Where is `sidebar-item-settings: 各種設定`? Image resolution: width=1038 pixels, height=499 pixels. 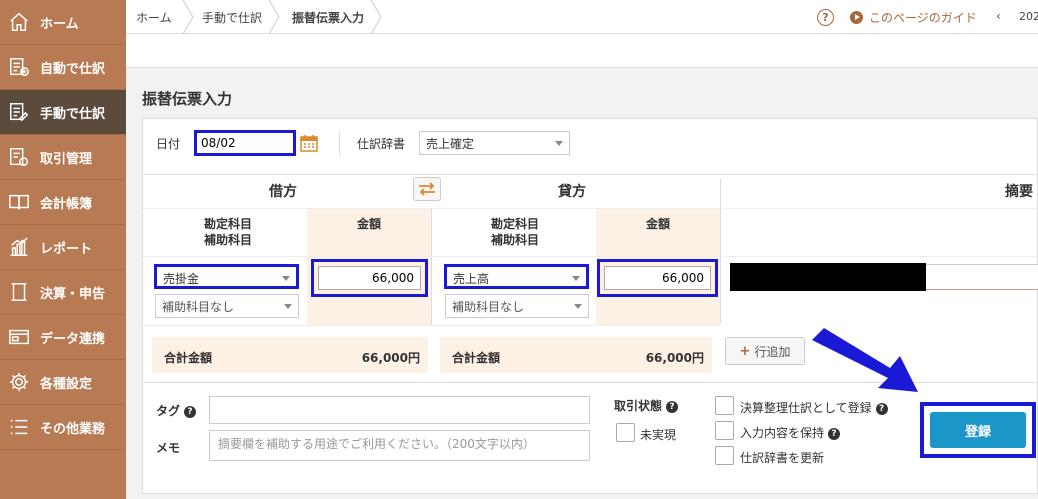
sidebar-item-settings: 各種設定 is located at coordinates (63, 382).